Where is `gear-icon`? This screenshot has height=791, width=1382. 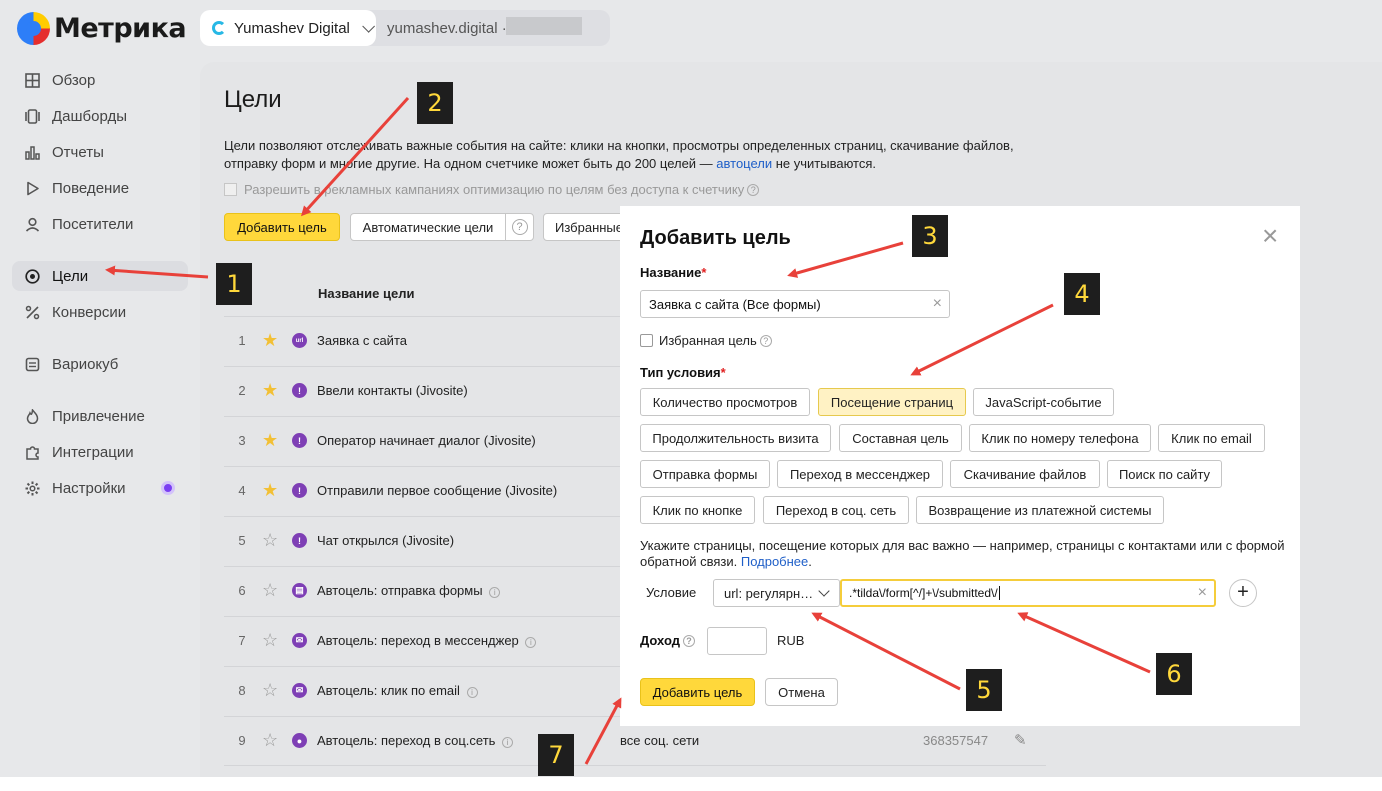 gear-icon is located at coordinates (32, 488).